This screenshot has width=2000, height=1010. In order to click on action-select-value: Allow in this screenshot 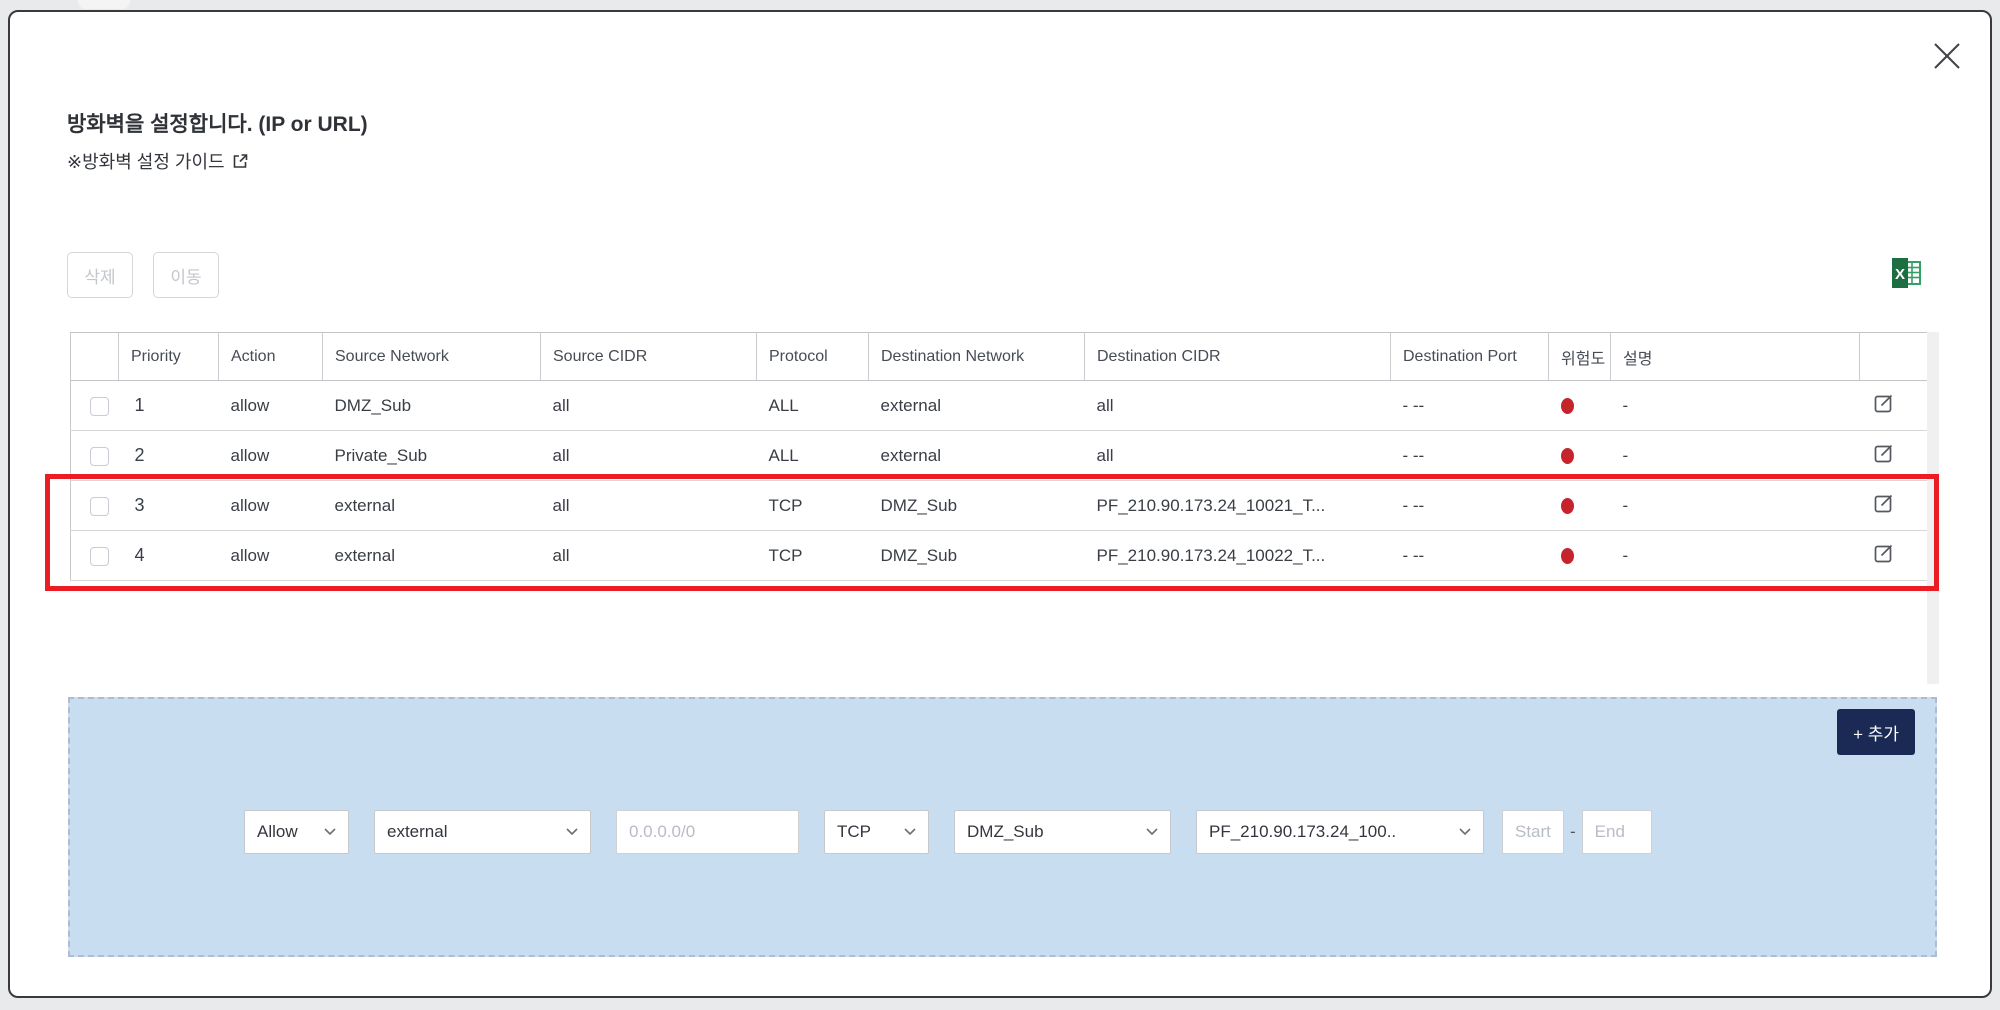, I will do `click(277, 831)`.